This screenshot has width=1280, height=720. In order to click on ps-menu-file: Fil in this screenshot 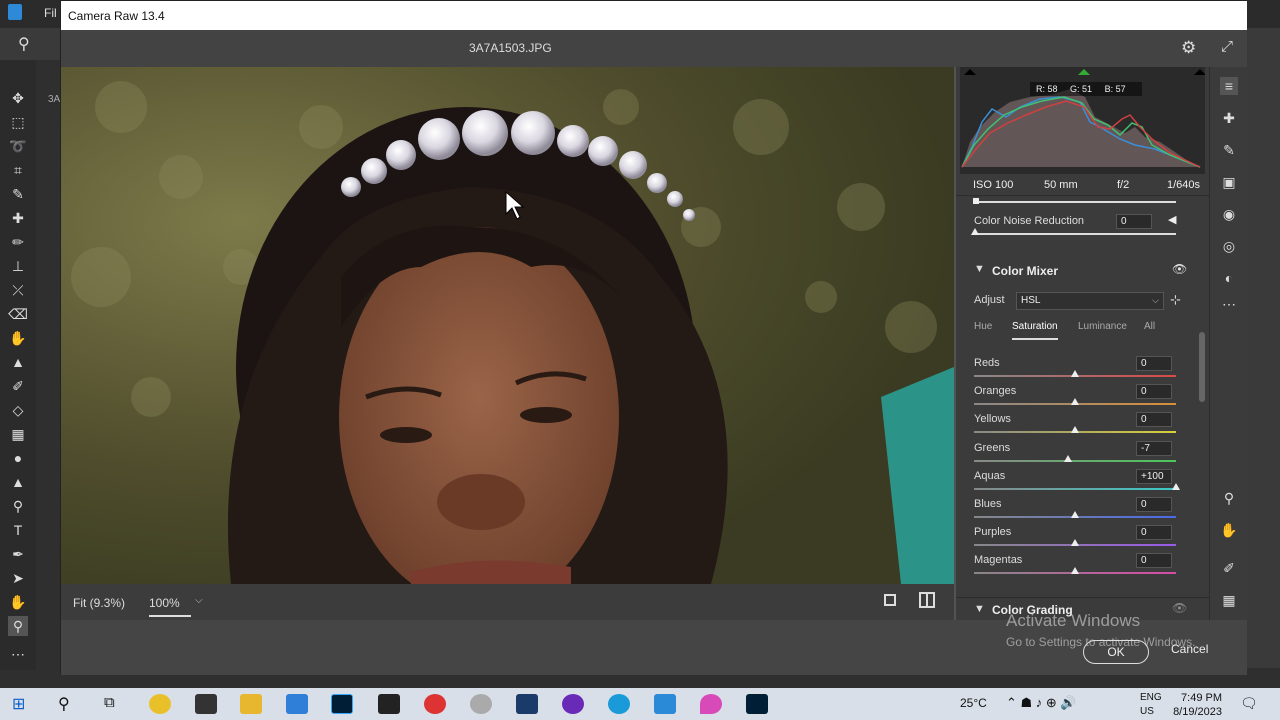, I will do `click(50, 13)`.